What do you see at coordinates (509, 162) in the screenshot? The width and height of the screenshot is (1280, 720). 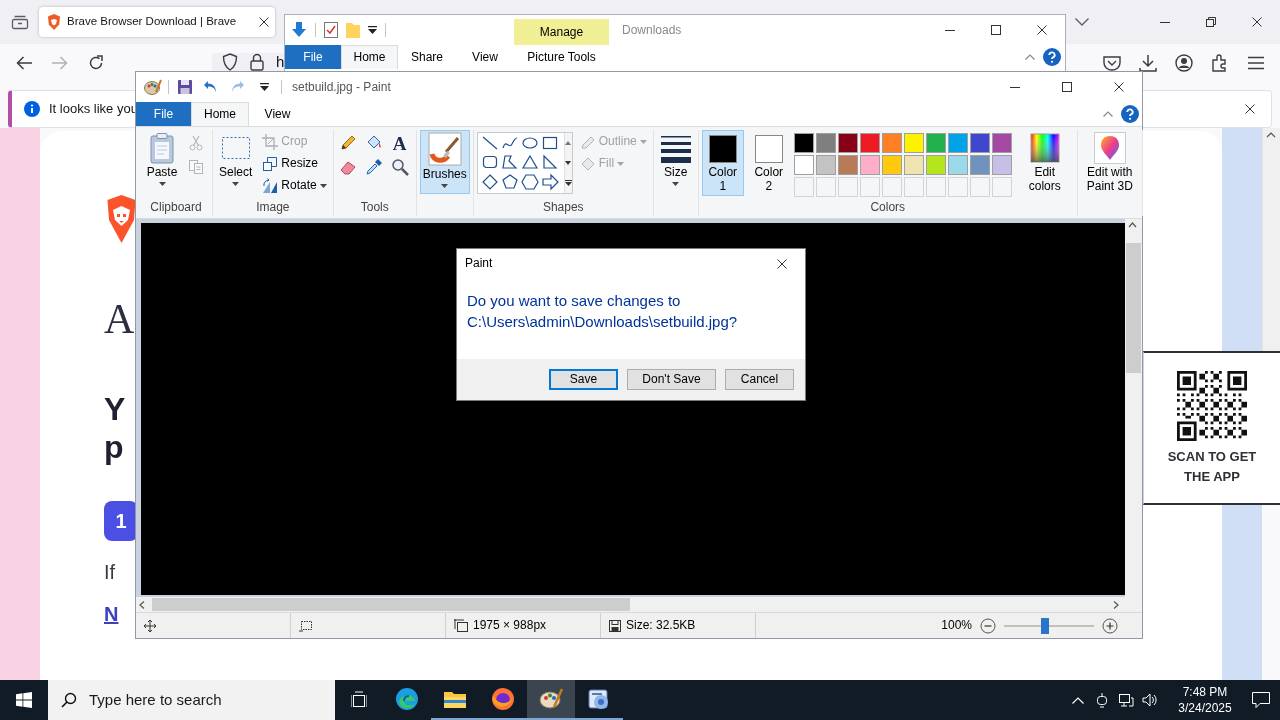 I see `polygon-shape` at bounding box center [509, 162].